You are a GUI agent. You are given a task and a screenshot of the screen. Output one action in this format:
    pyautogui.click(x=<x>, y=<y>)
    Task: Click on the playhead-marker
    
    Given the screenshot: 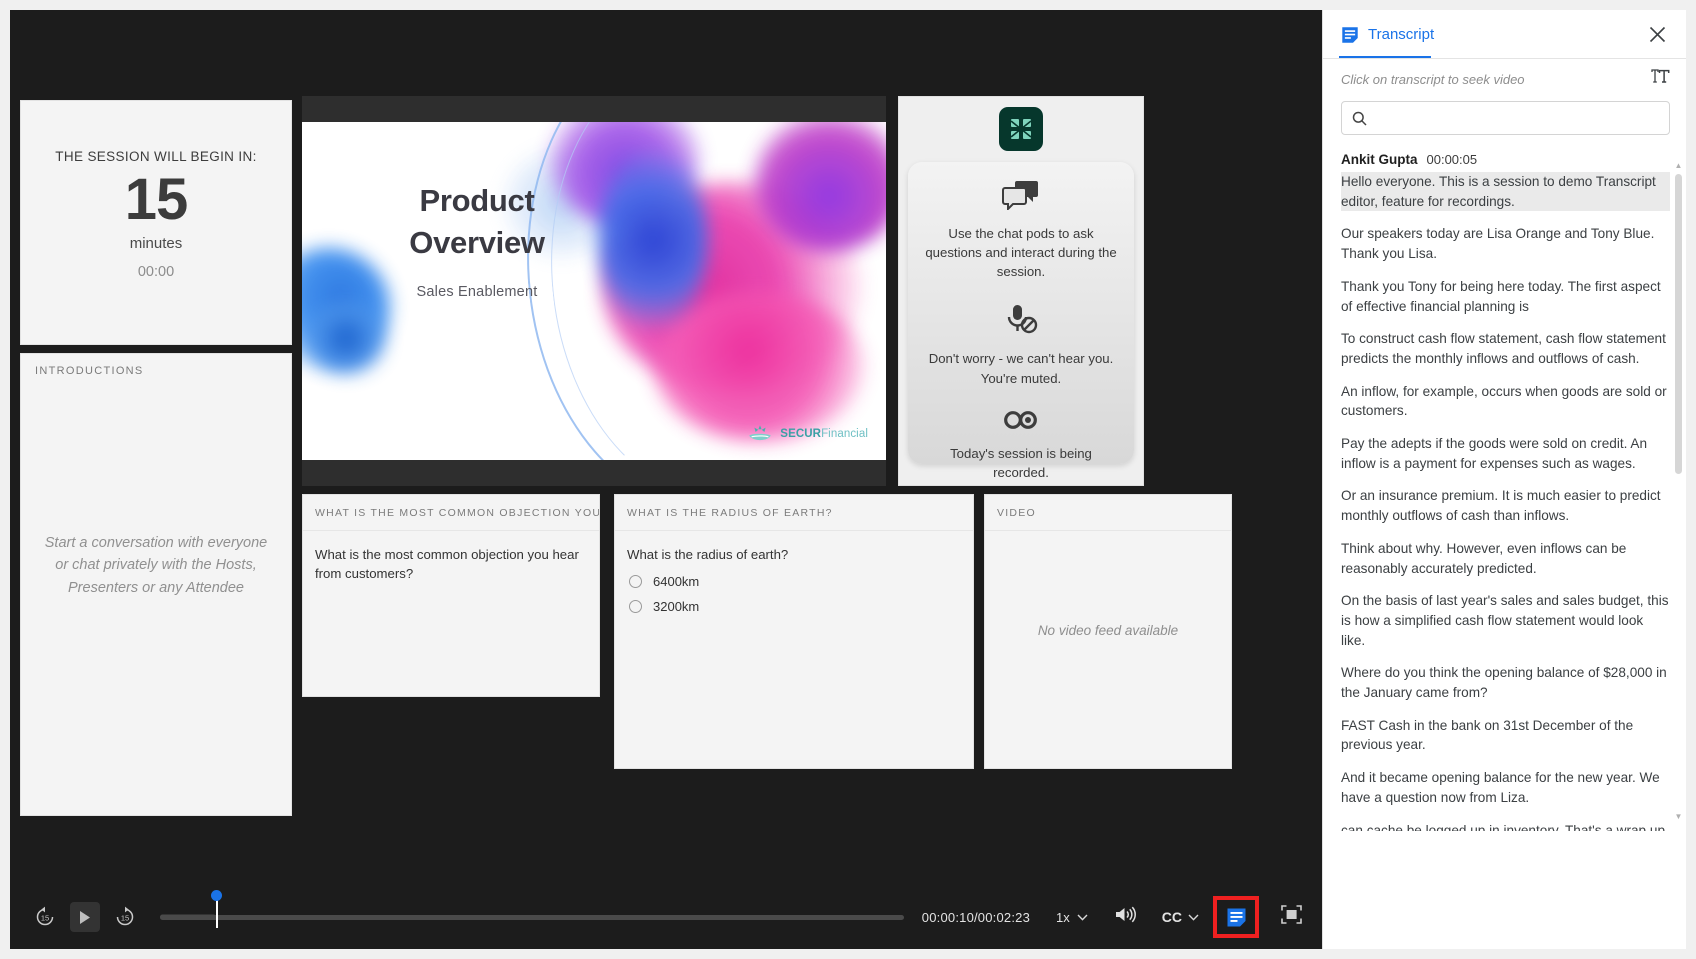 What is the action you would take?
    pyautogui.click(x=216, y=913)
    